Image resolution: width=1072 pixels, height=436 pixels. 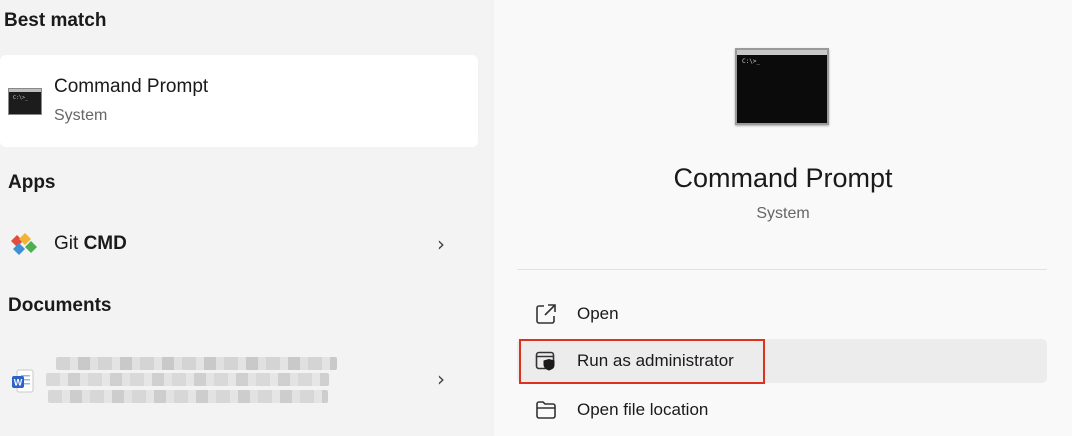 What do you see at coordinates (18, 383) in the screenshot?
I see `svg-text: W` at bounding box center [18, 383].